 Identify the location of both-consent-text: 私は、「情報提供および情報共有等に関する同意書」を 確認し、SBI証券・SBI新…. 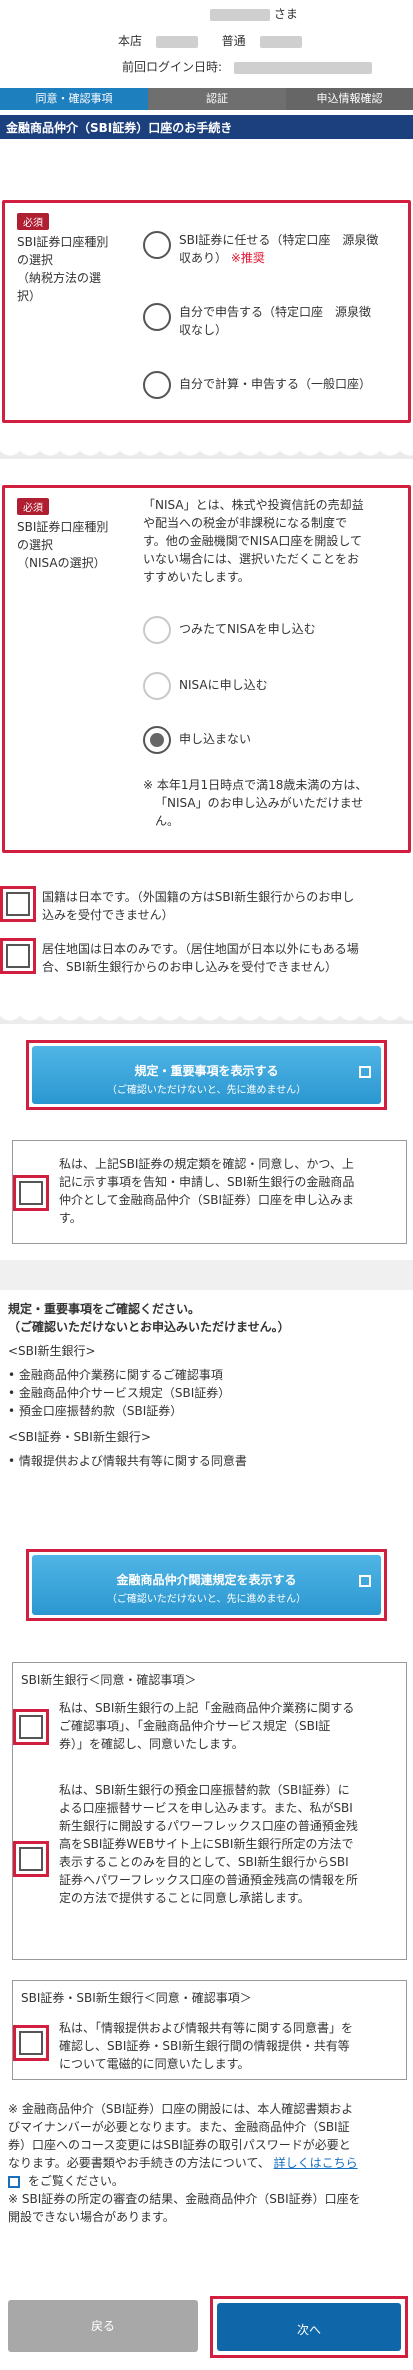
(206, 2046).